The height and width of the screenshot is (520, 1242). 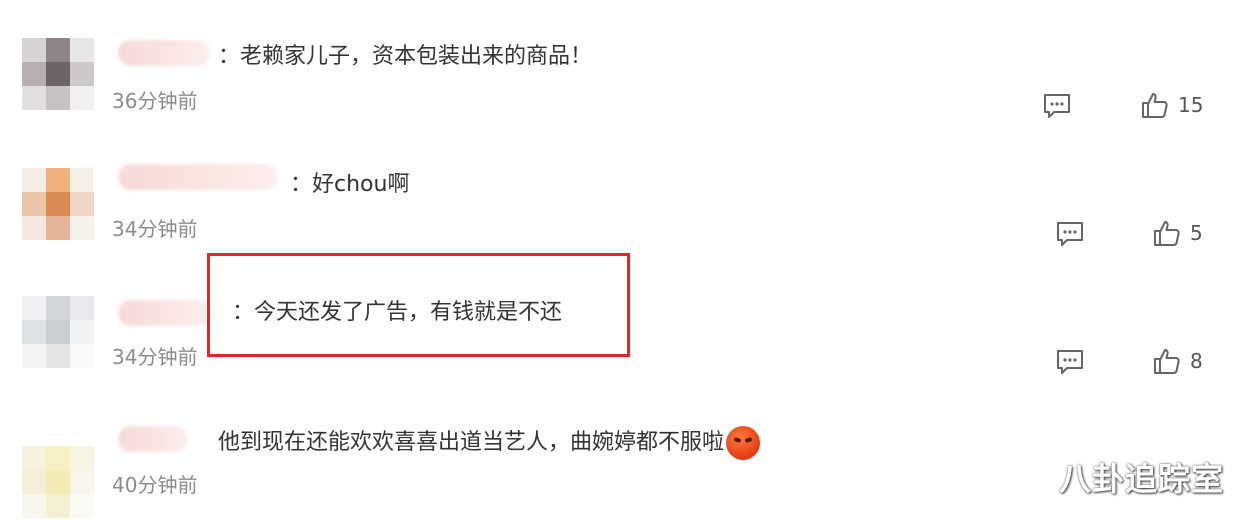 I want to click on comment-text: ：好chou啊, so click(x=350, y=184).